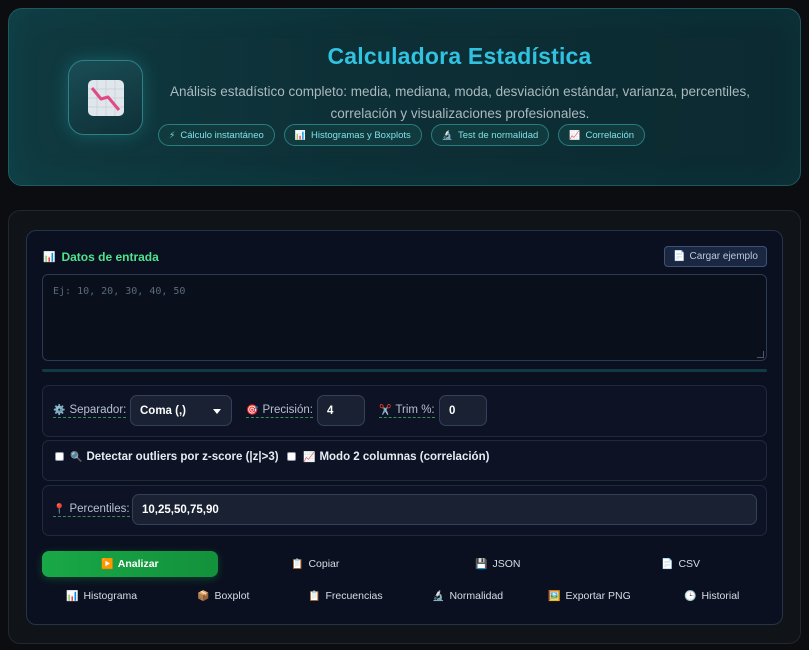 The image size is (809, 650). Describe the element at coordinates (459, 56) in the screenshot. I see `page-title: Calculadora Estadística` at that location.